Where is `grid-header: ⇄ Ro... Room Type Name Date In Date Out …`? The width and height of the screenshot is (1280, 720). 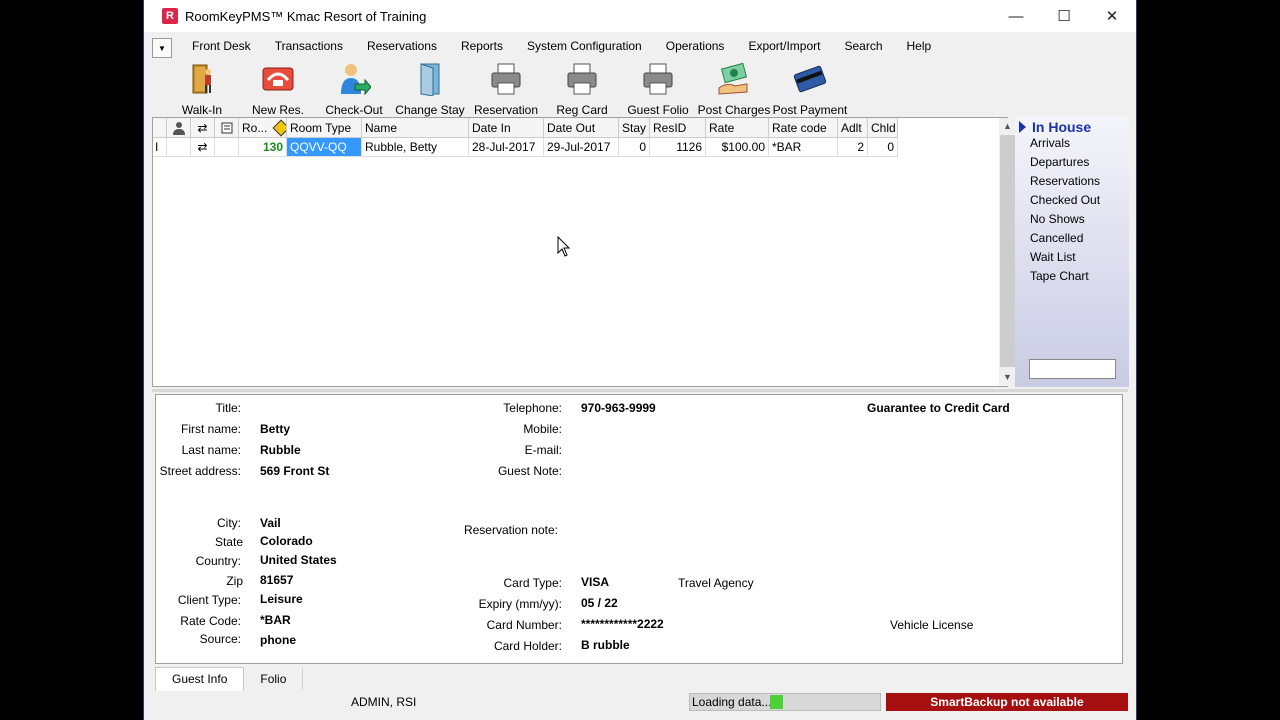
grid-header: ⇄ Ro... Room Type Name Date In Date Out … is located at coordinates (580, 128).